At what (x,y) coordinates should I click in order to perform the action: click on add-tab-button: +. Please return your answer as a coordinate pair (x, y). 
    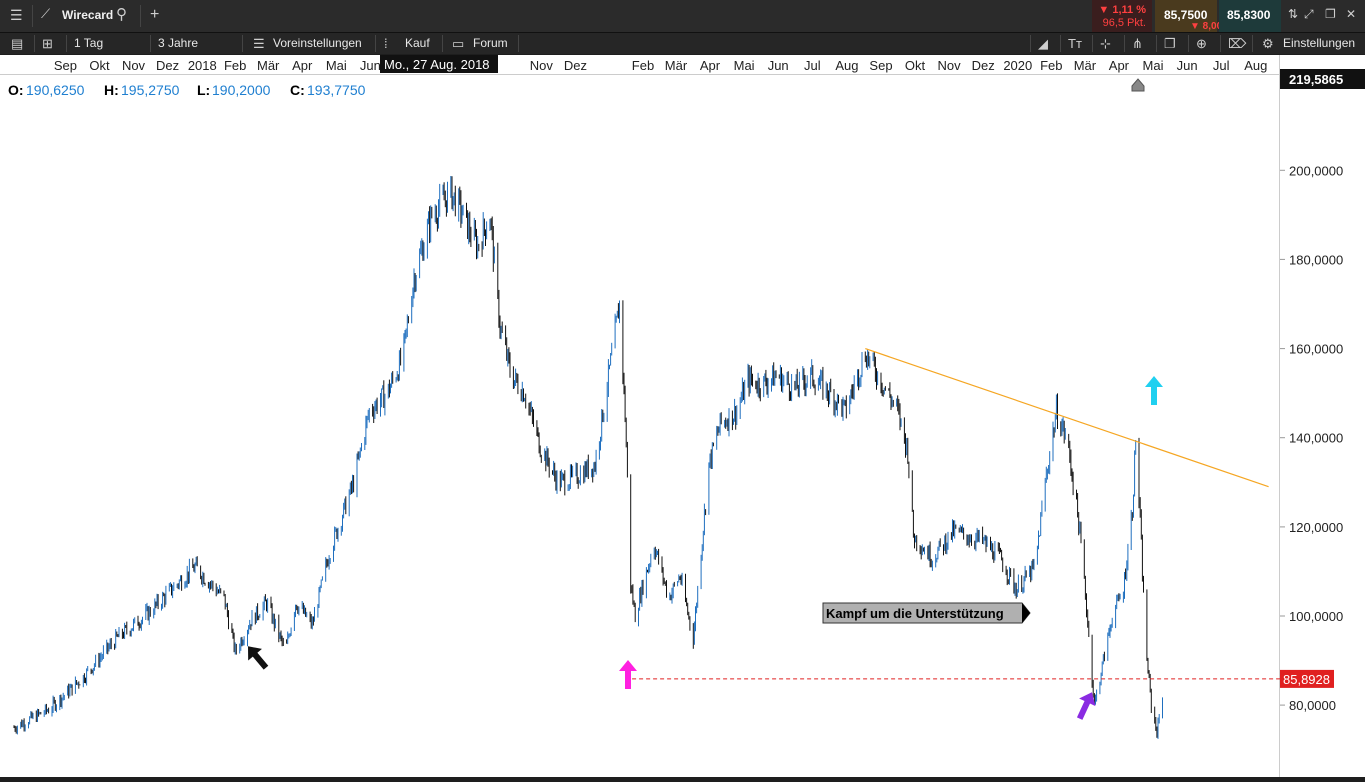
    Looking at the image, I should click on (154, 15).